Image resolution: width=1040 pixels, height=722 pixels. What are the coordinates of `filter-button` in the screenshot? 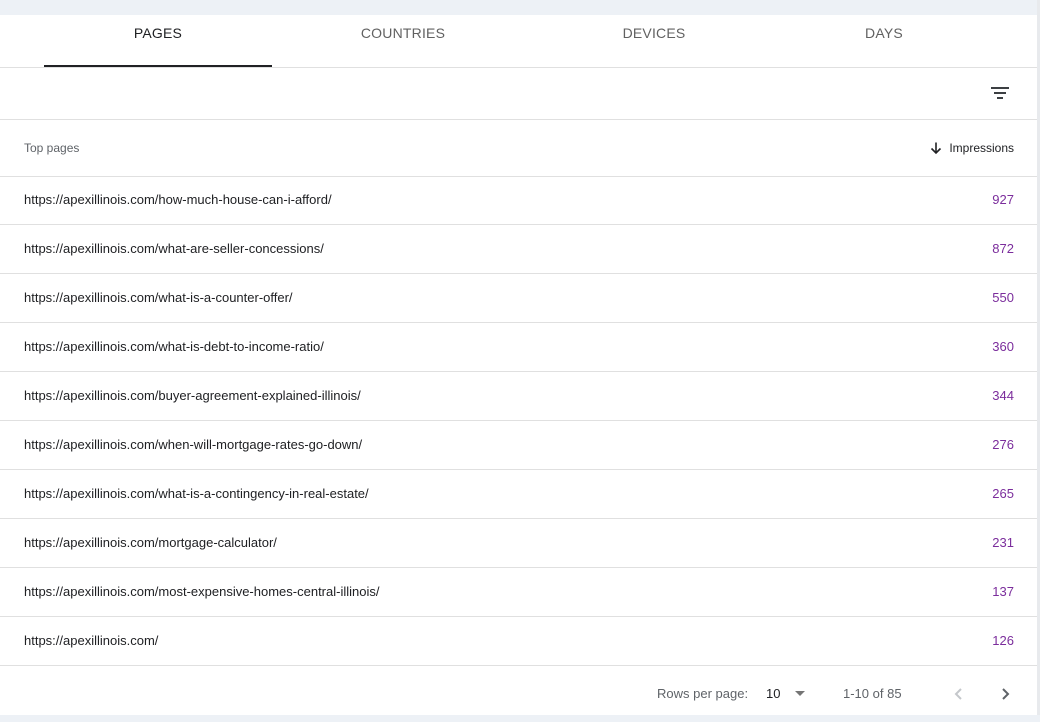 It's located at (1000, 93).